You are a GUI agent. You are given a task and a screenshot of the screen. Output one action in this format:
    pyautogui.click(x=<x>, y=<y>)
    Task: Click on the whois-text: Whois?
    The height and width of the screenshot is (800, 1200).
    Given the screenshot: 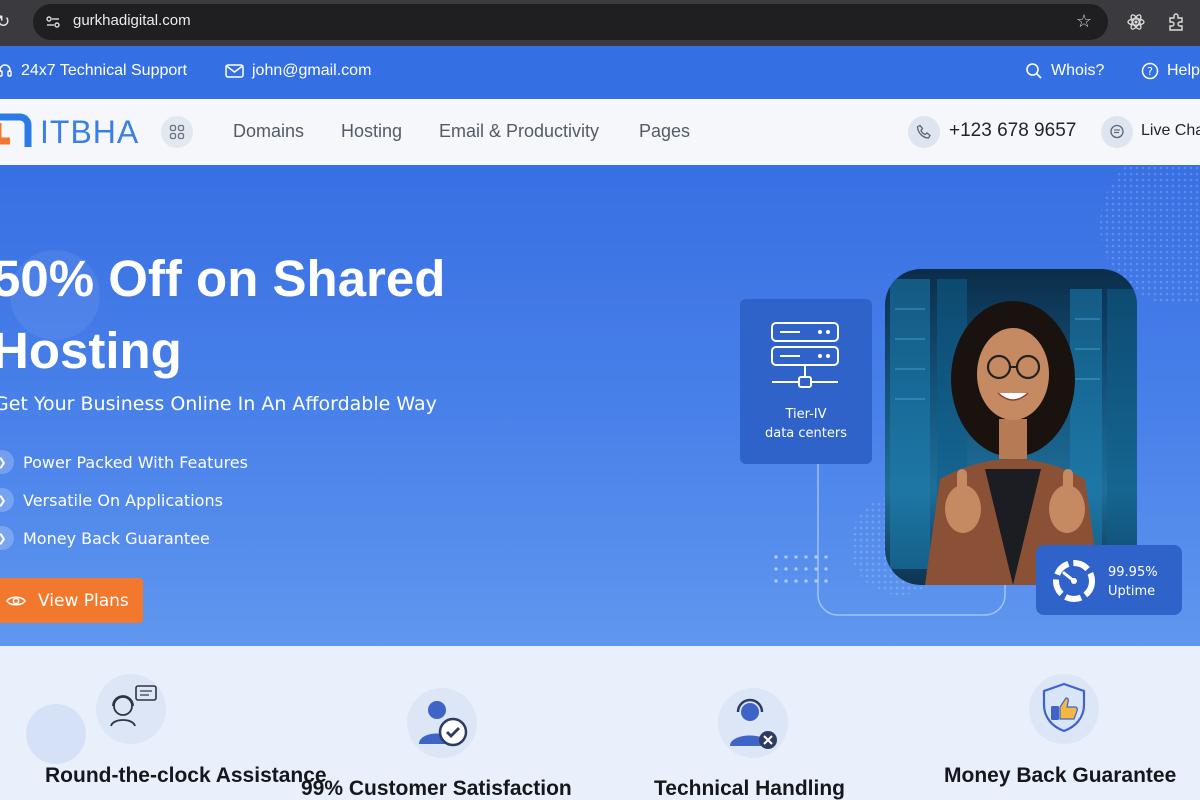 What is the action you would take?
    pyautogui.click(x=1077, y=71)
    